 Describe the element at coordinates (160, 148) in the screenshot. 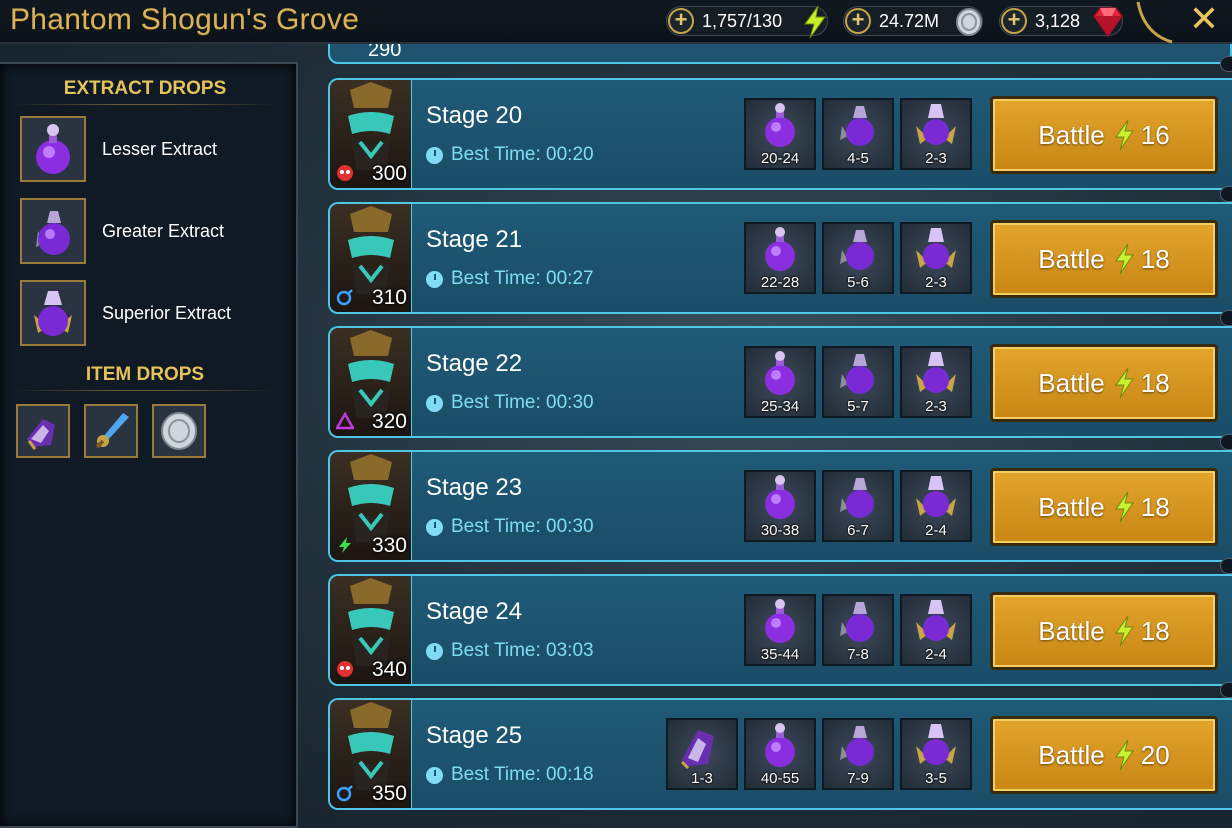

I see `lesser-extract-label: Lesser Extract` at that location.